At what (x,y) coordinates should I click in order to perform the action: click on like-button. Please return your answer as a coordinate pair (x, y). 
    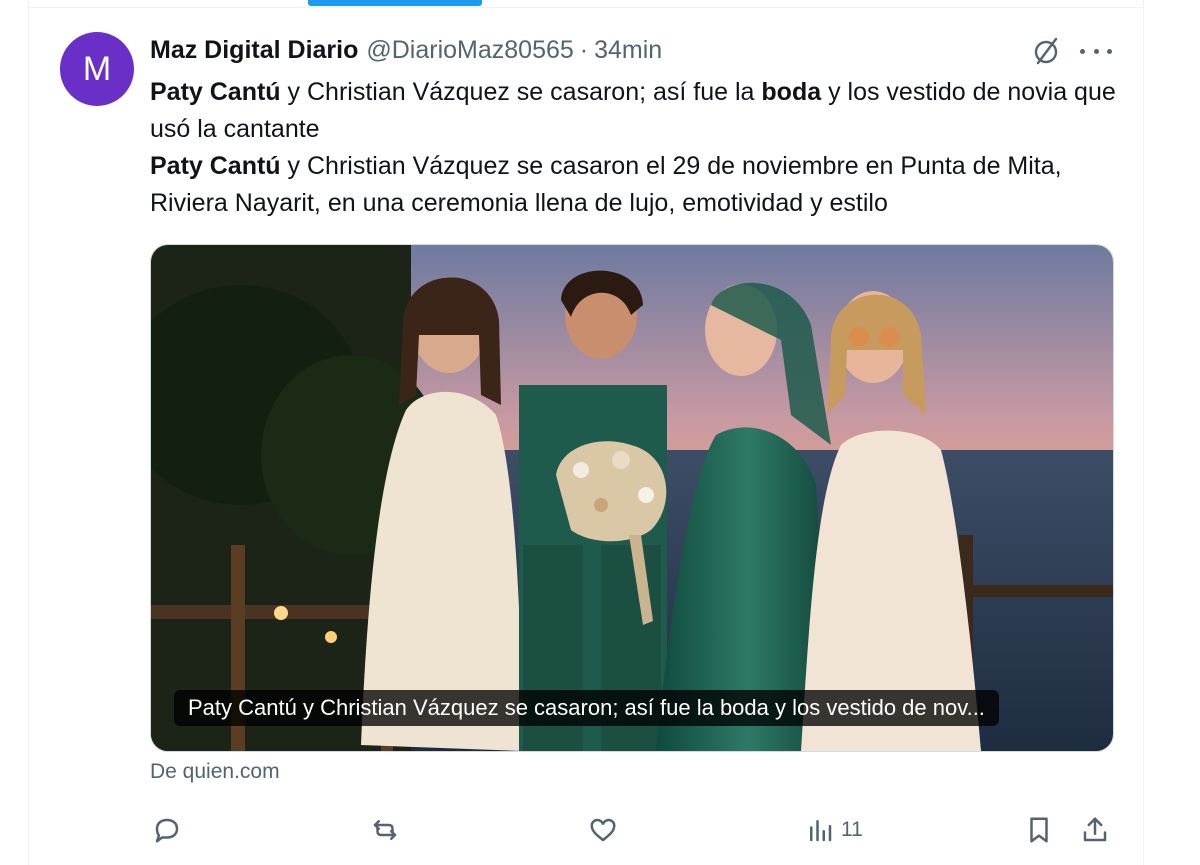
    Looking at the image, I should click on (603, 830).